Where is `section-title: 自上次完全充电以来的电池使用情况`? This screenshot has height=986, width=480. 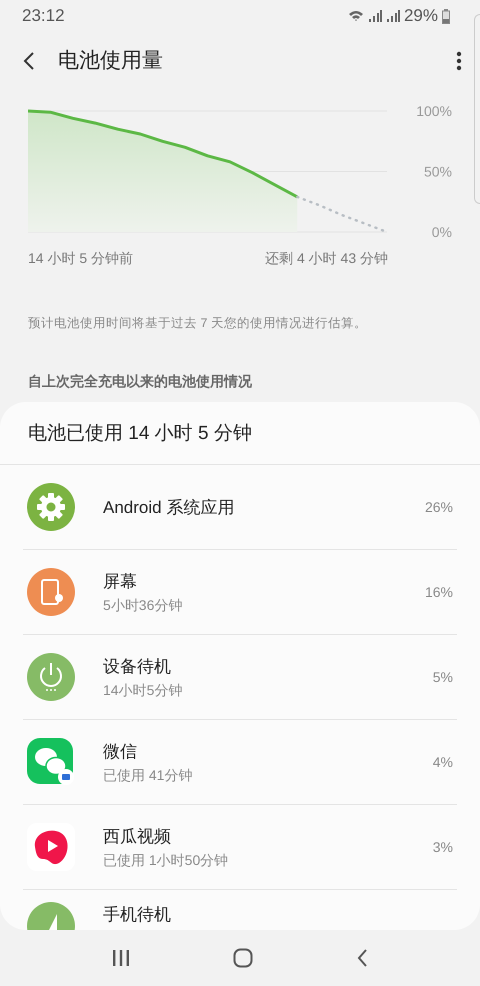
section-title: 自上次完全充电以来的电池使用情况 is located at coordinates (140, 381).